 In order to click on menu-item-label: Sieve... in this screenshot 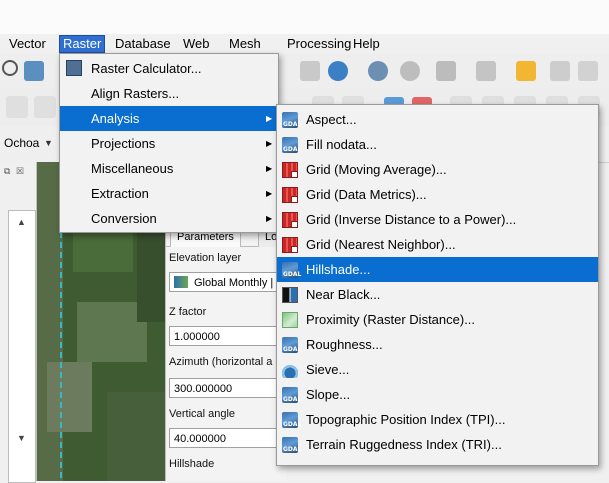, I will do `click(328, 369)`.